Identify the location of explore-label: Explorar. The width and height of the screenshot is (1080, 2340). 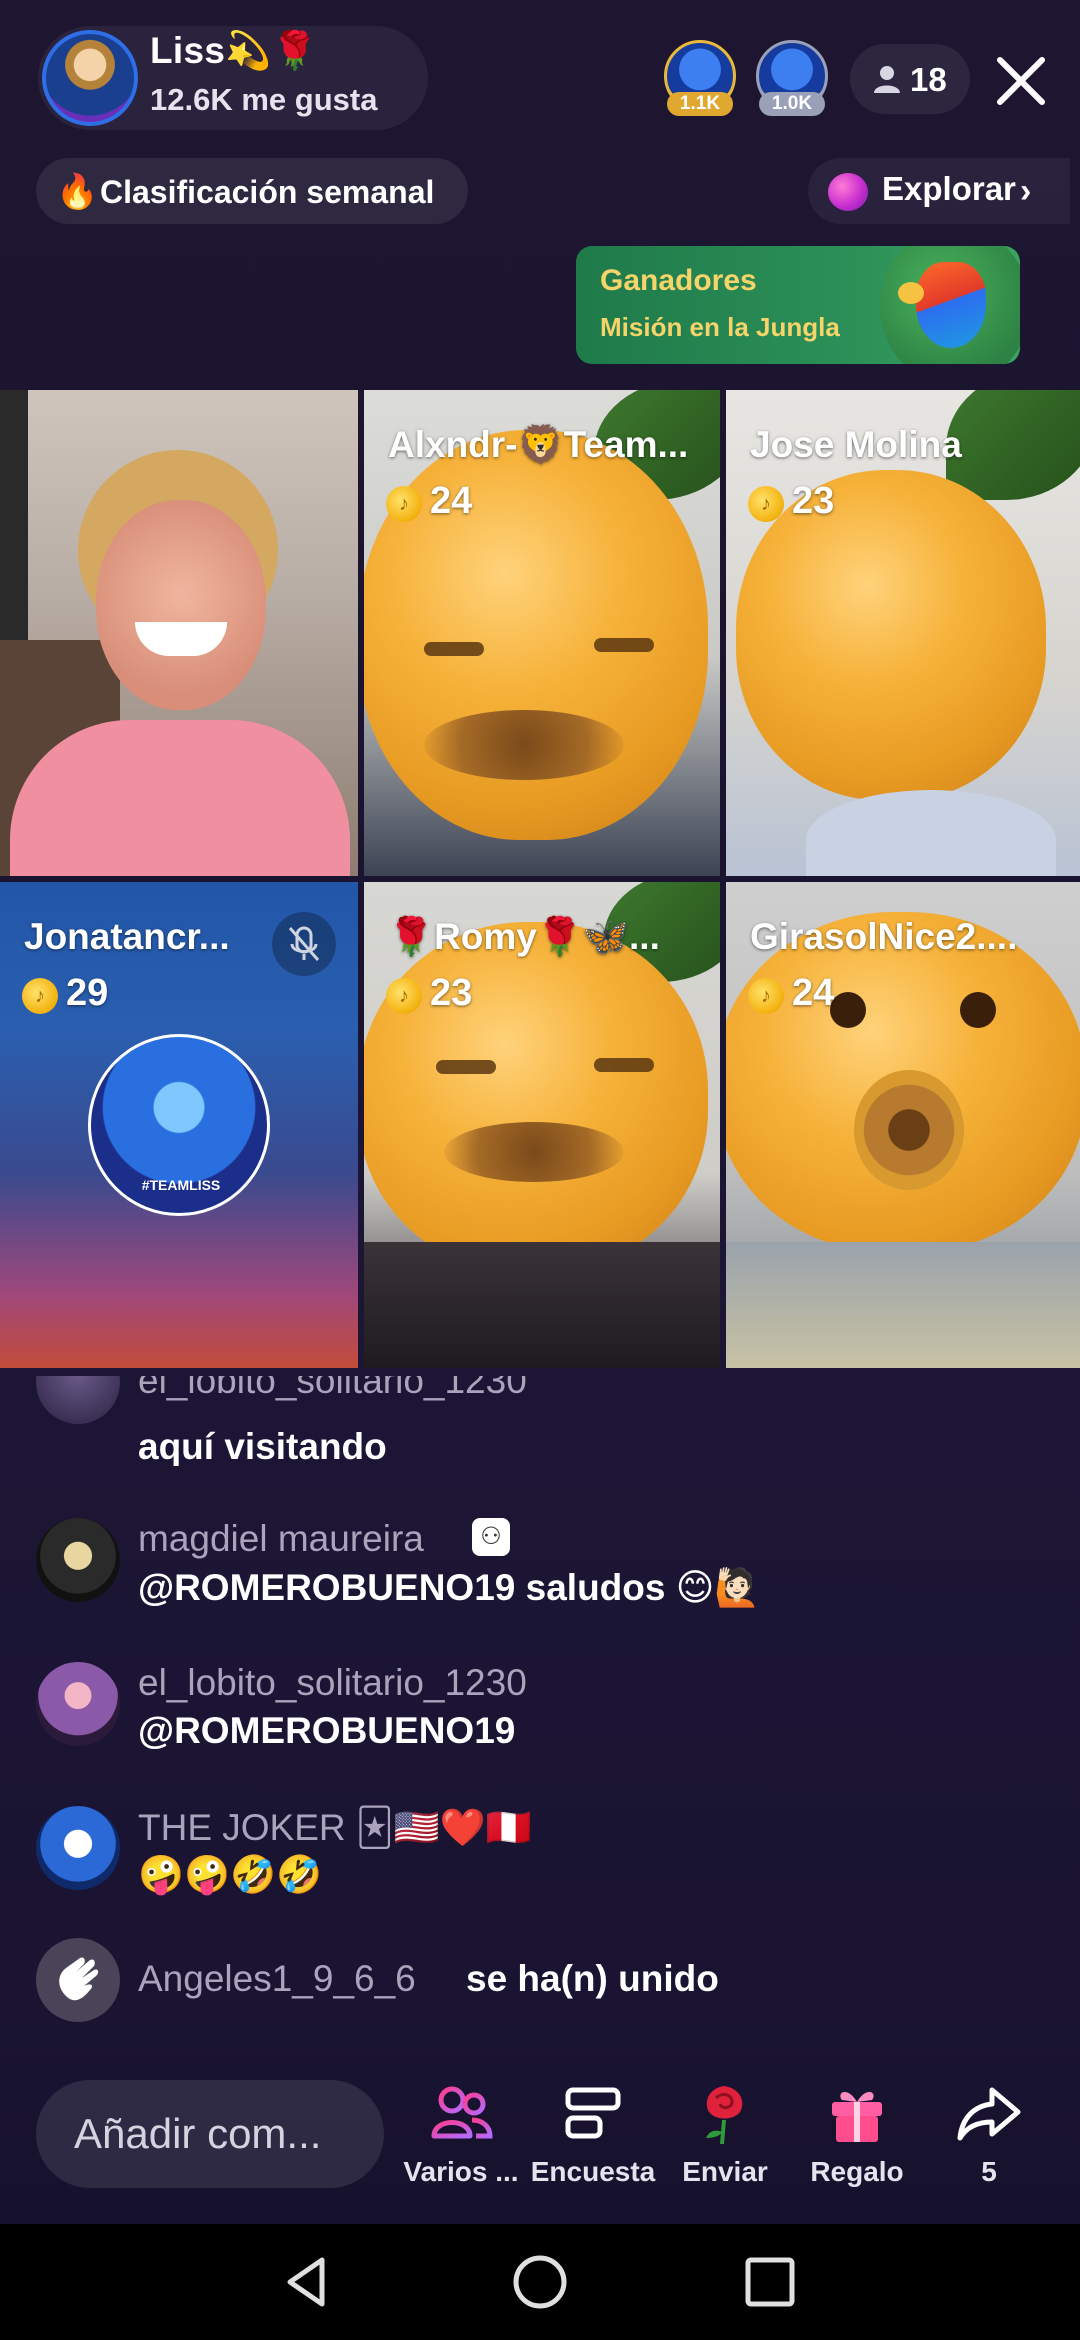
(949, 188).